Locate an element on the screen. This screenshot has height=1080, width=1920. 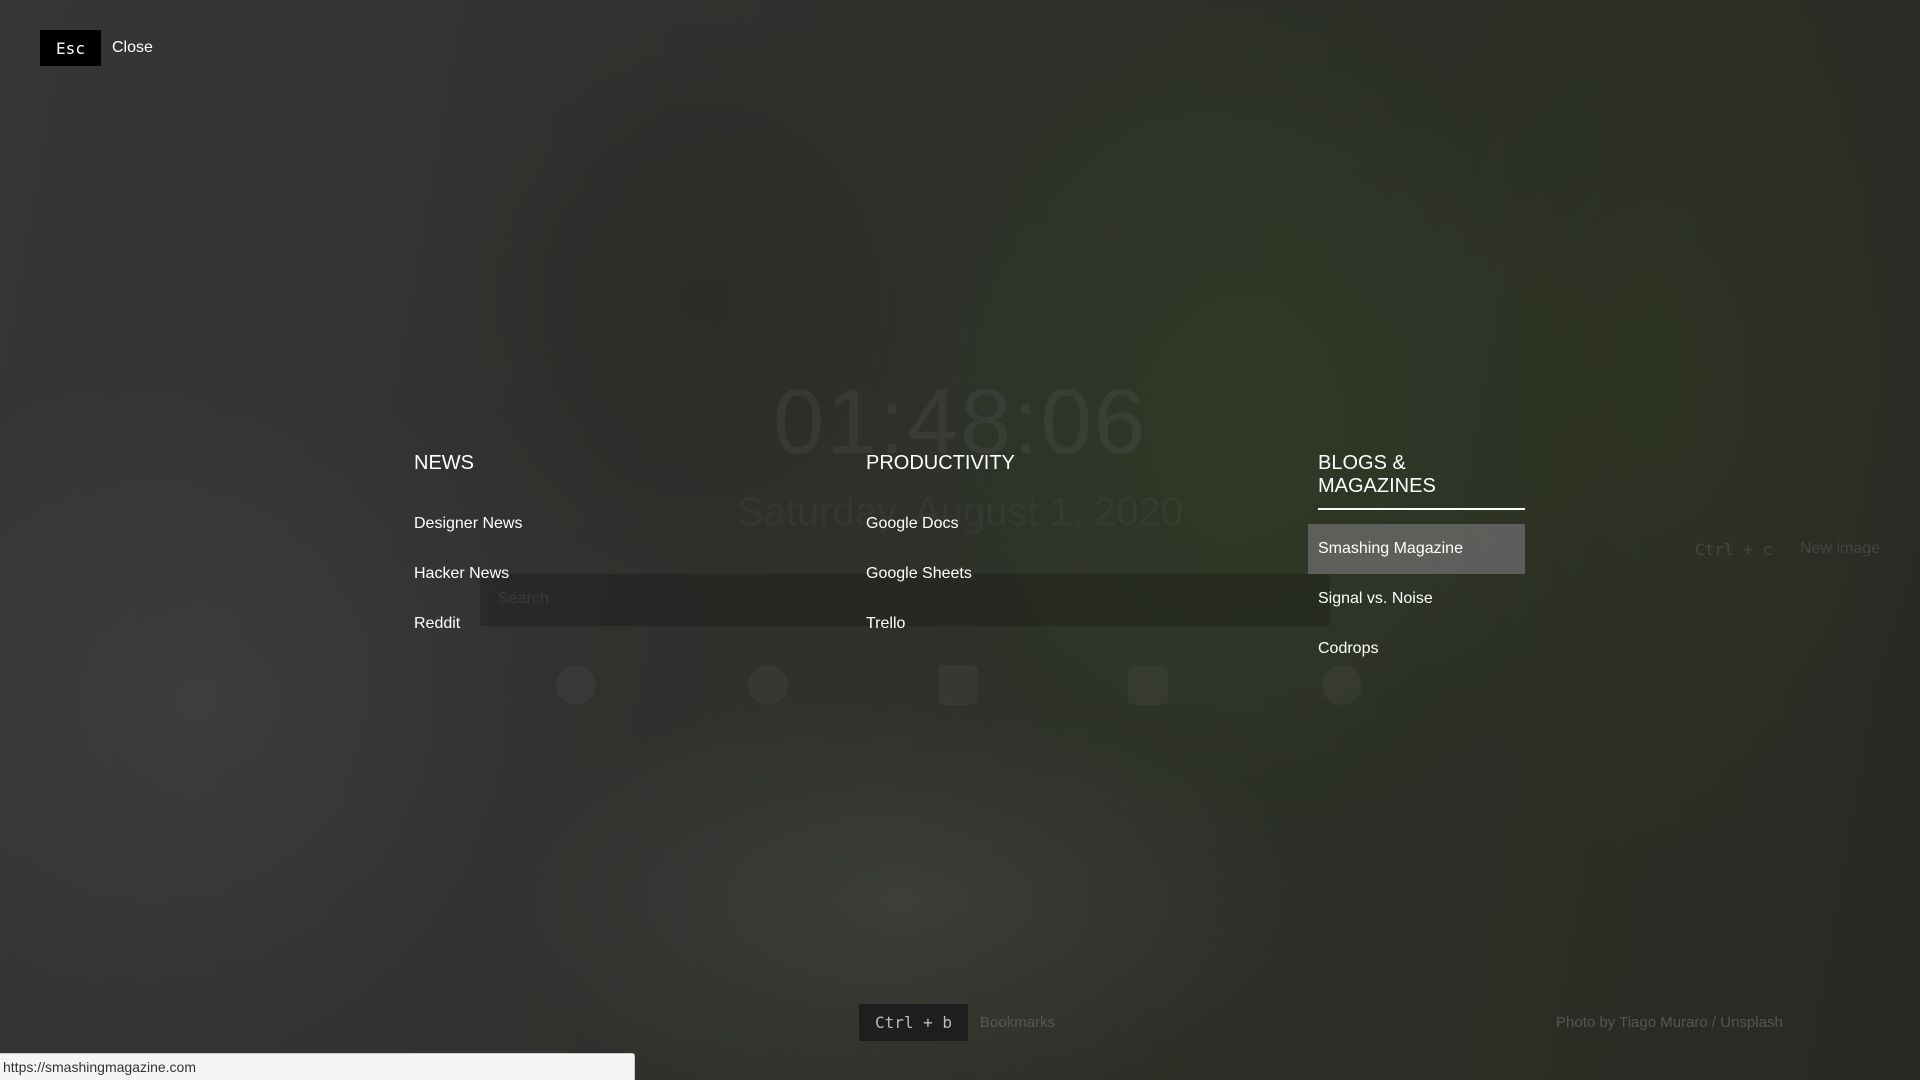
bookmark-column-news: NEWS Designer News Hacker News Reddit is located at coordinates (519, 550).